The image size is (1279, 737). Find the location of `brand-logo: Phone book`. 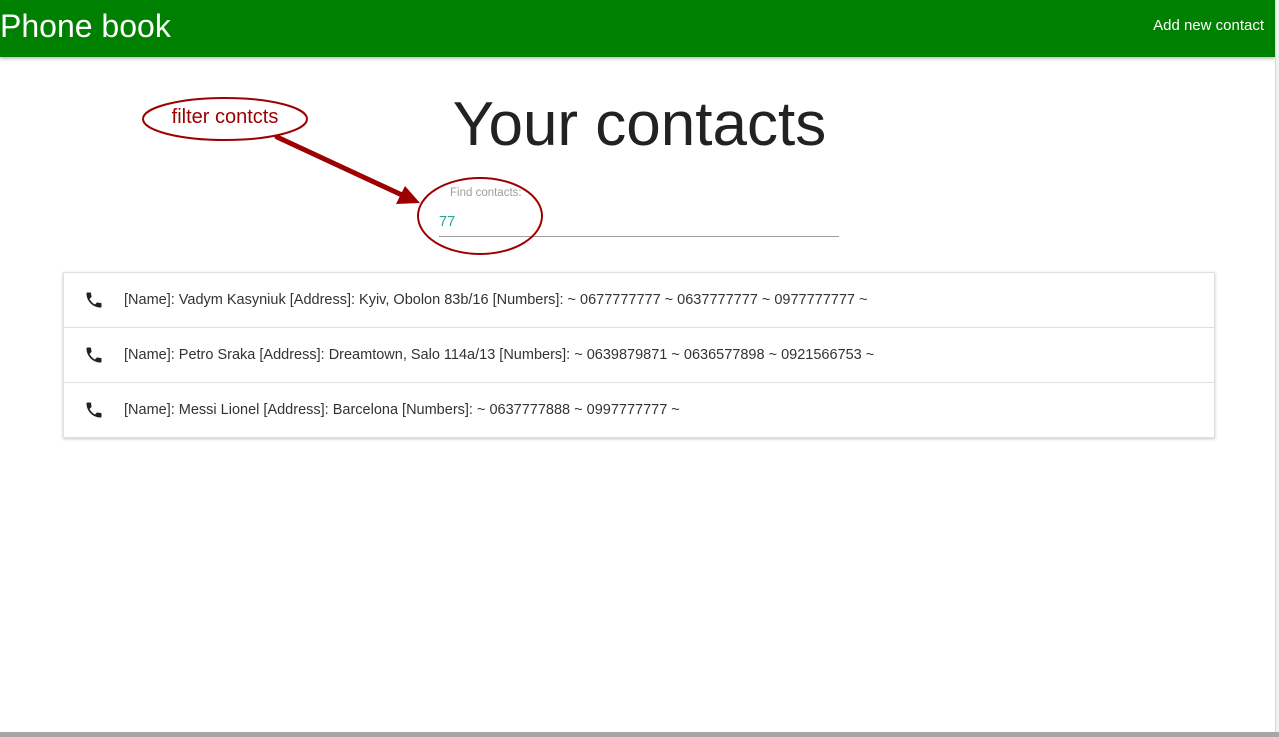

brand-logo: Phone book is located at coordinates (85, 26).